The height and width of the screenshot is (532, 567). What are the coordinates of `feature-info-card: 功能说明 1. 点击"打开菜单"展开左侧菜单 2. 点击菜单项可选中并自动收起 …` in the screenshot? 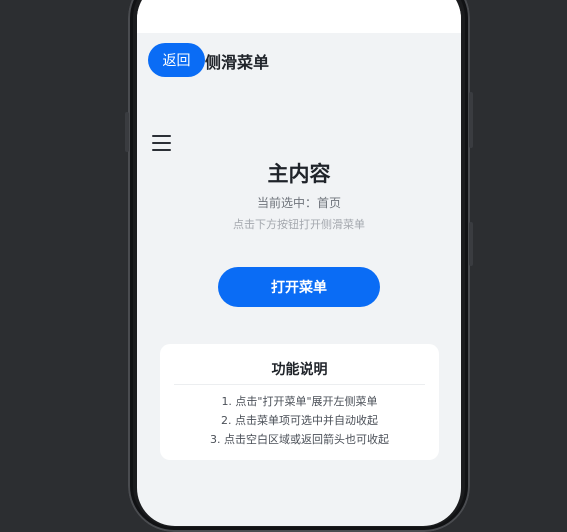 It's located at (299, 402).